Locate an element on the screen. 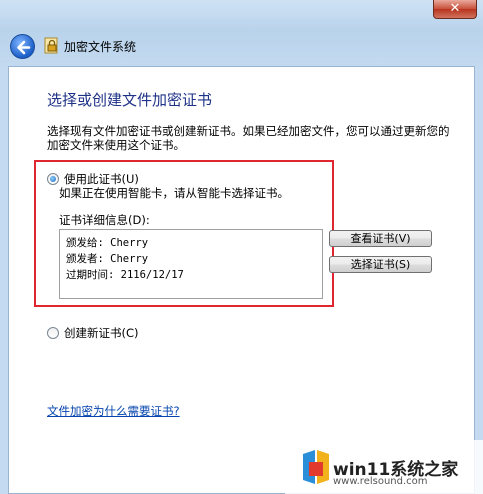 Image resolution: width=483 pixels, height=494 pixels. select-cert-button: 选择证书(S) is located at coordinates (380, 264).